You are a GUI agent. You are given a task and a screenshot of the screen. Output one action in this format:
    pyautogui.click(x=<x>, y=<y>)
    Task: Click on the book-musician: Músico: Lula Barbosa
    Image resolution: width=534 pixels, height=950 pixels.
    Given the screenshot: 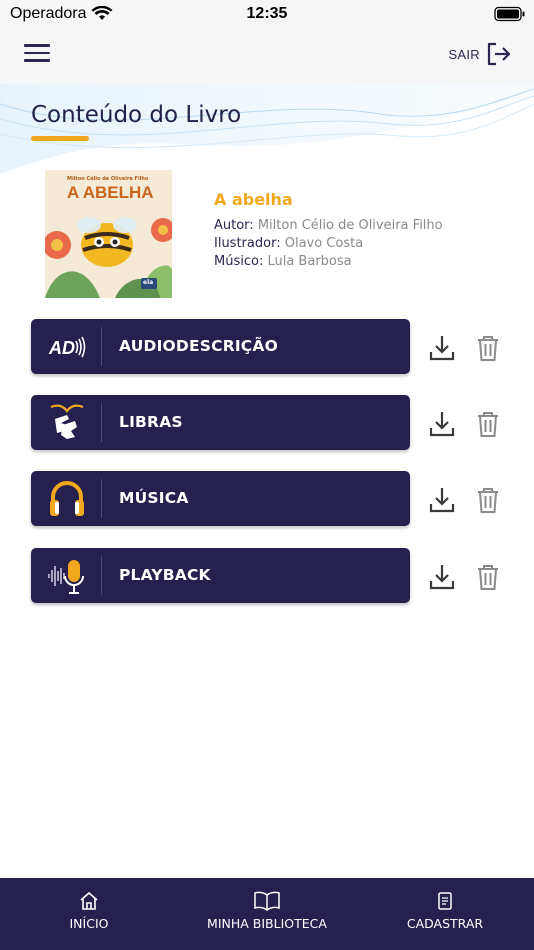 What is the action you would take?
    pyautogui.click(x=283, y=261)
    